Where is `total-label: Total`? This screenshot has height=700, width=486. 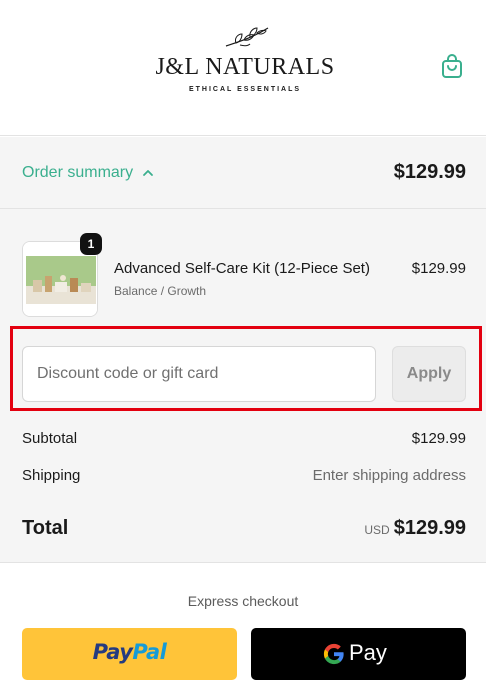 total-label: Total is located at coordinates (45, 528).